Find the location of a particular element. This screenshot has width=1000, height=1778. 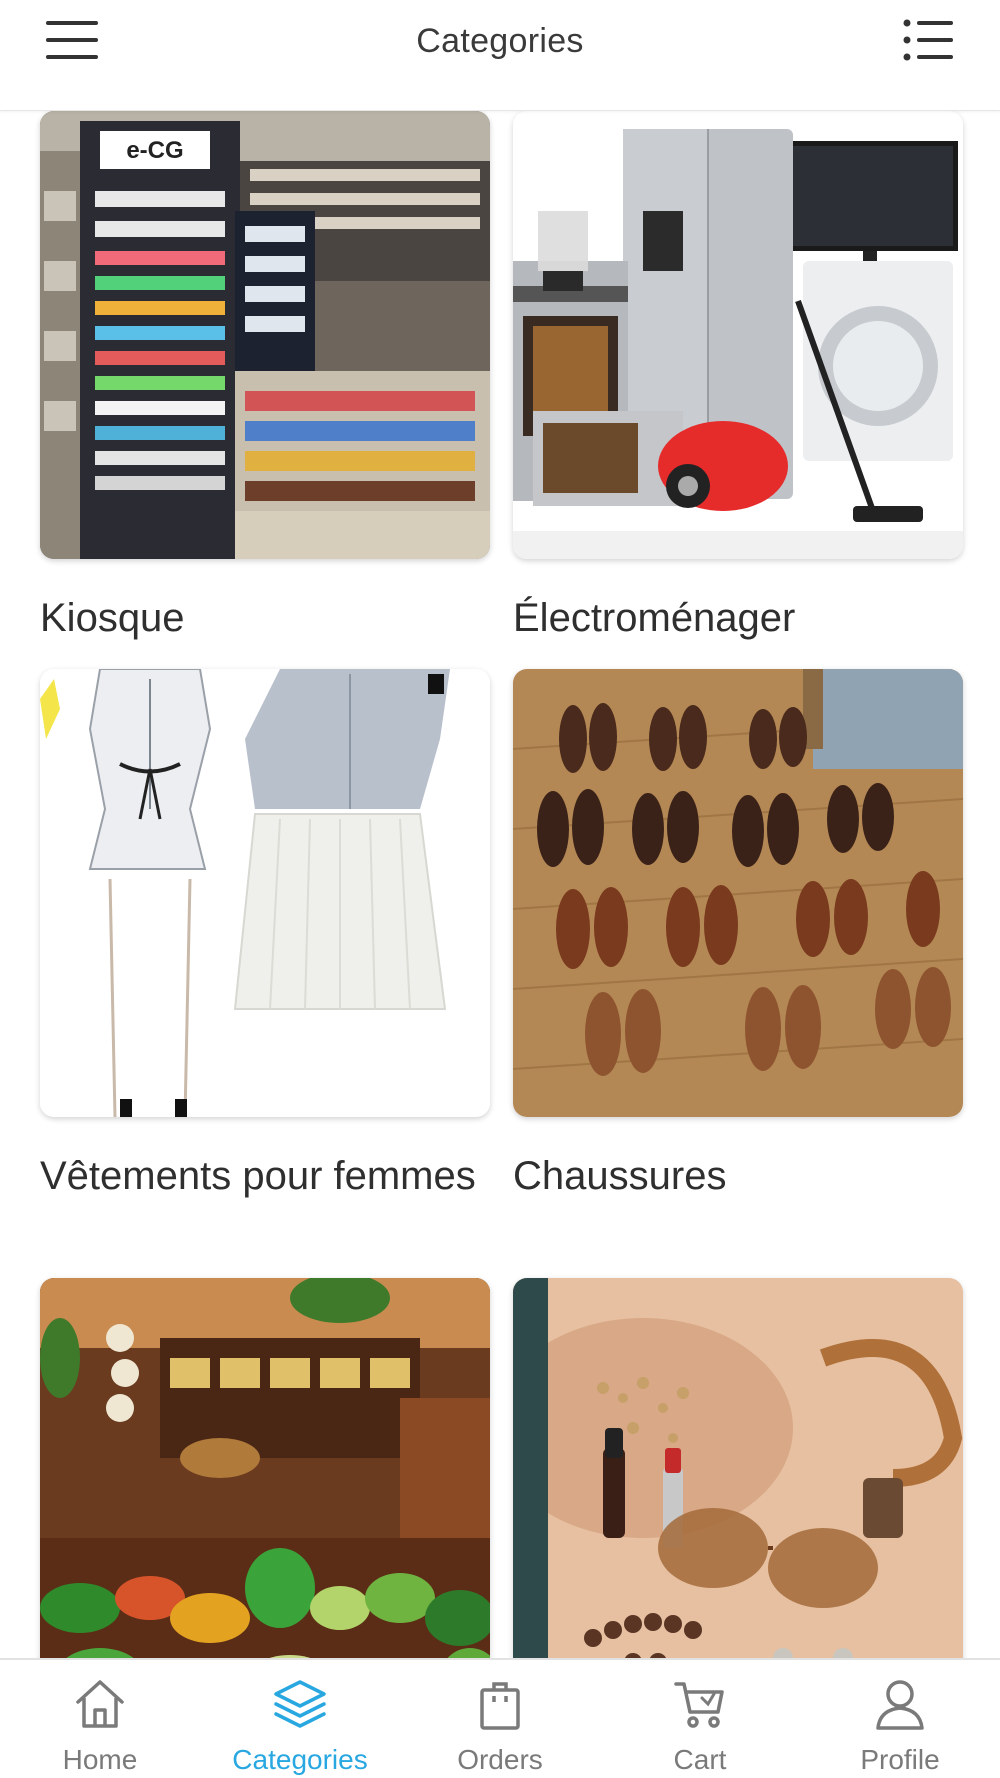

category-label: Kiosque is located at coordinates (112, 618).